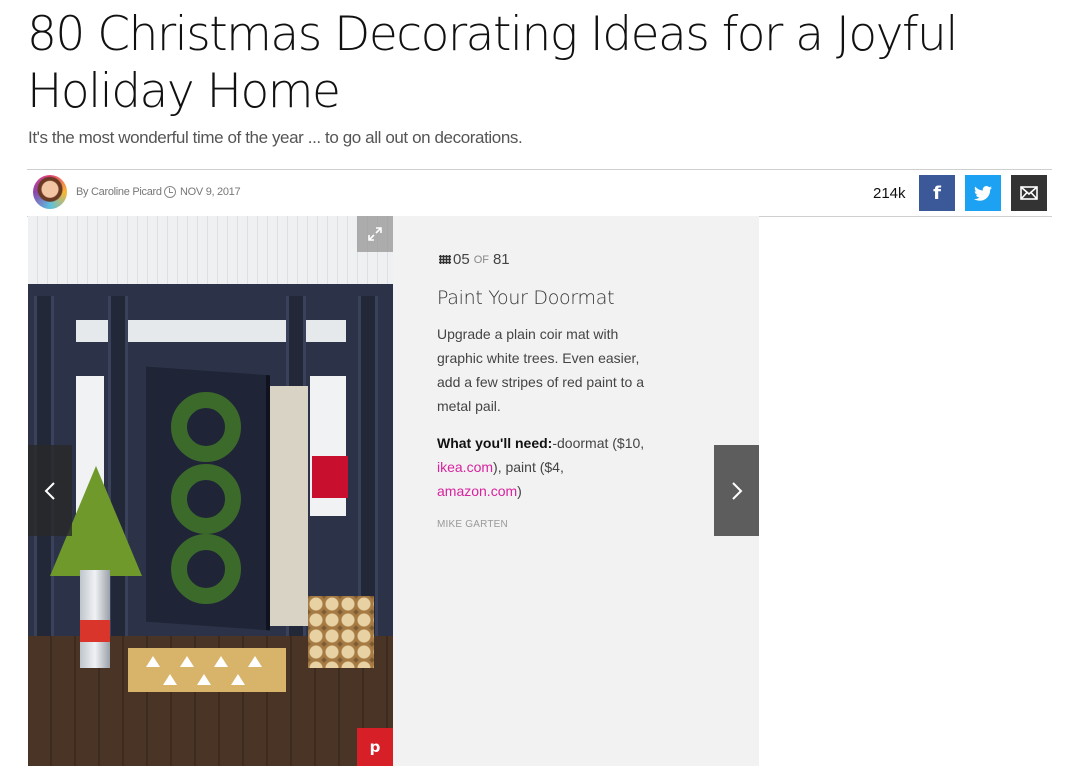 The width and height of the screenshot is (1076, 780). Describe the element at coordinates (330, 477) in the screenshot. I see `red-mailbox` at that location.